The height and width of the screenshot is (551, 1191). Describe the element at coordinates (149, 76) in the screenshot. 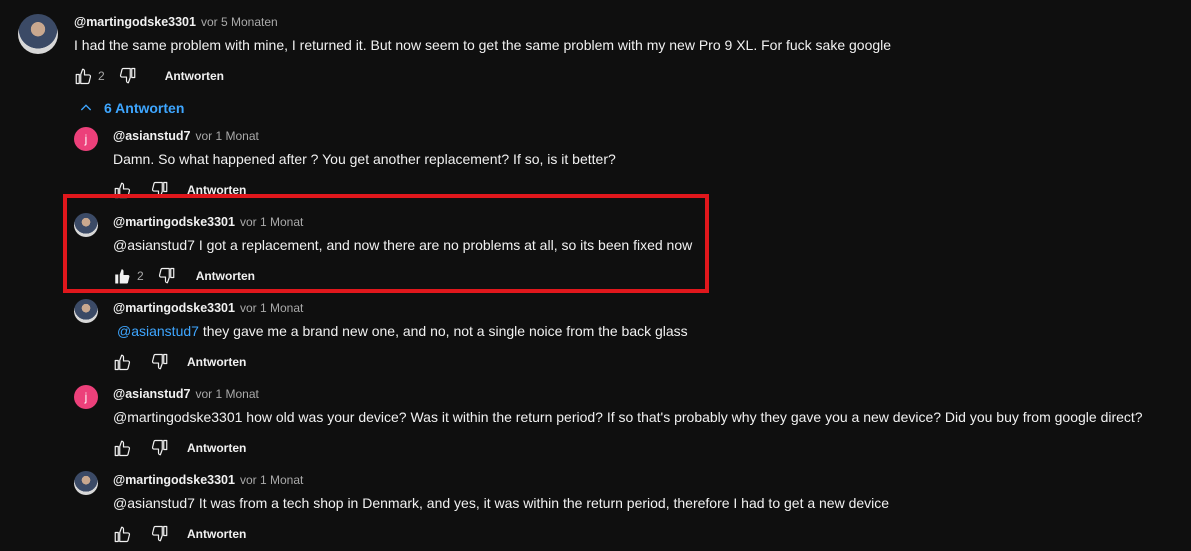

I see `comment-actions: 2 Antworten` at that location.